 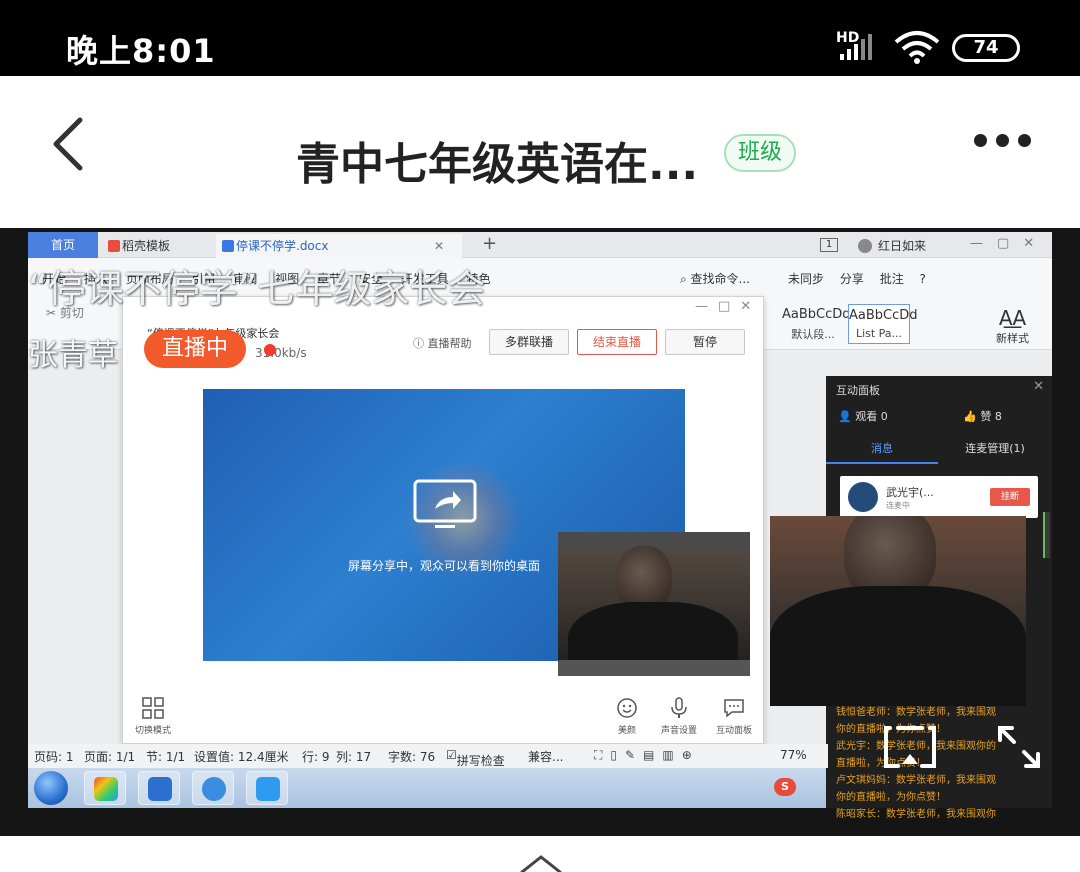 I want to click on new-style-button: A͟A 新样式, so click(x=1012, y=326).